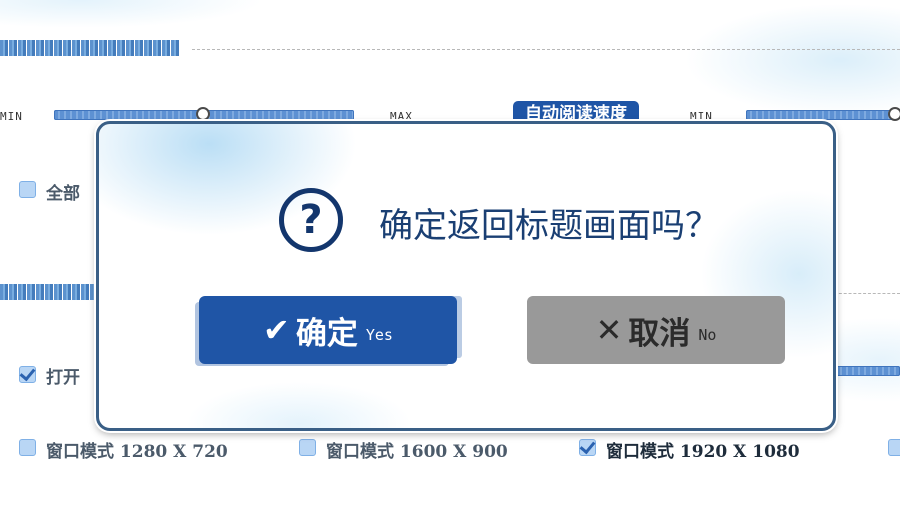 The height and width of the screenshot is (519, 900). Describe the element at coordinates (587, 447) in the screenshot. I see `resolution-1920-checkbox` at that location.